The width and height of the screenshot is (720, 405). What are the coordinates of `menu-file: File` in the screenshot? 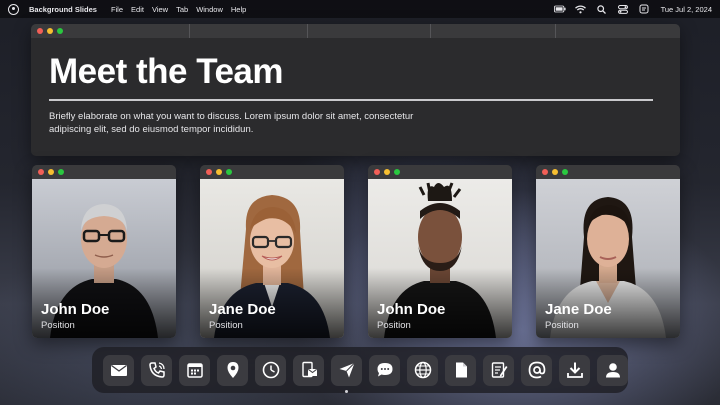 It's located at (117, 9).